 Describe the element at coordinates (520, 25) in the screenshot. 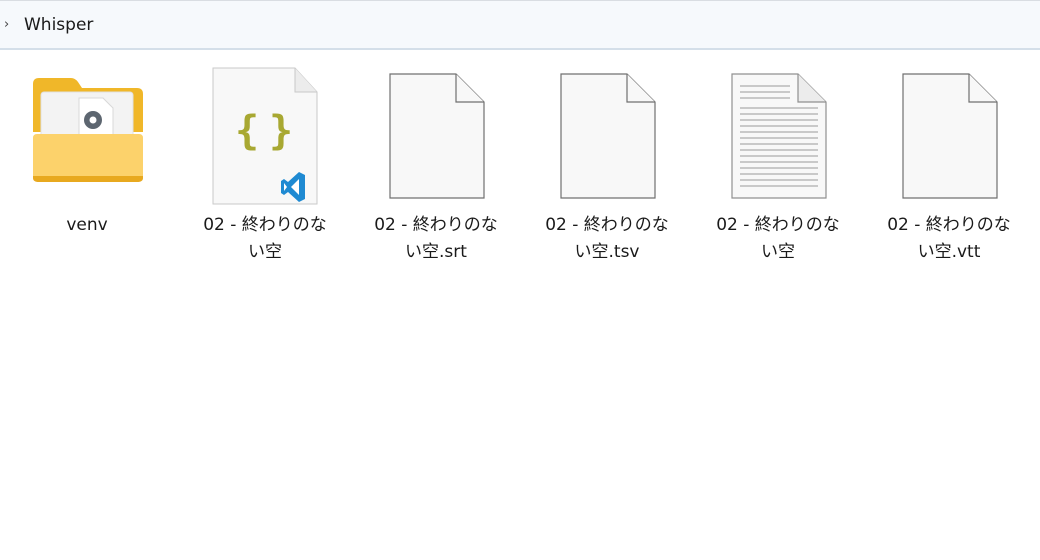

I see `breadcrumb: › Whisper` at that location.